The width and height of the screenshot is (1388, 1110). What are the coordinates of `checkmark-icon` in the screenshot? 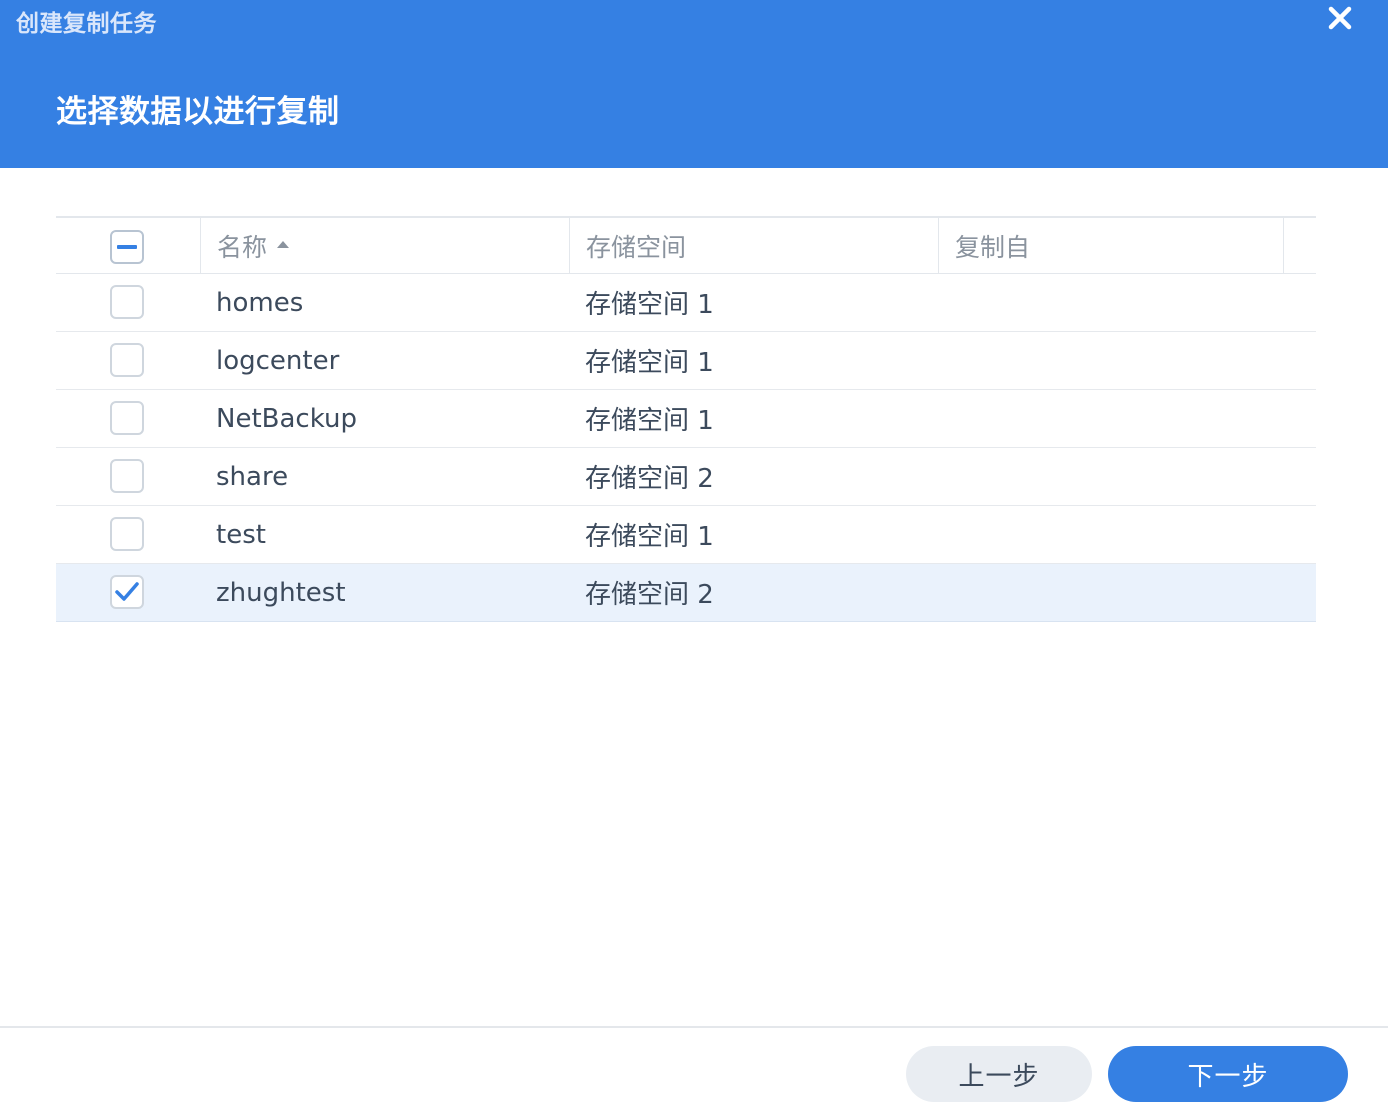 It's located at (127, 591).